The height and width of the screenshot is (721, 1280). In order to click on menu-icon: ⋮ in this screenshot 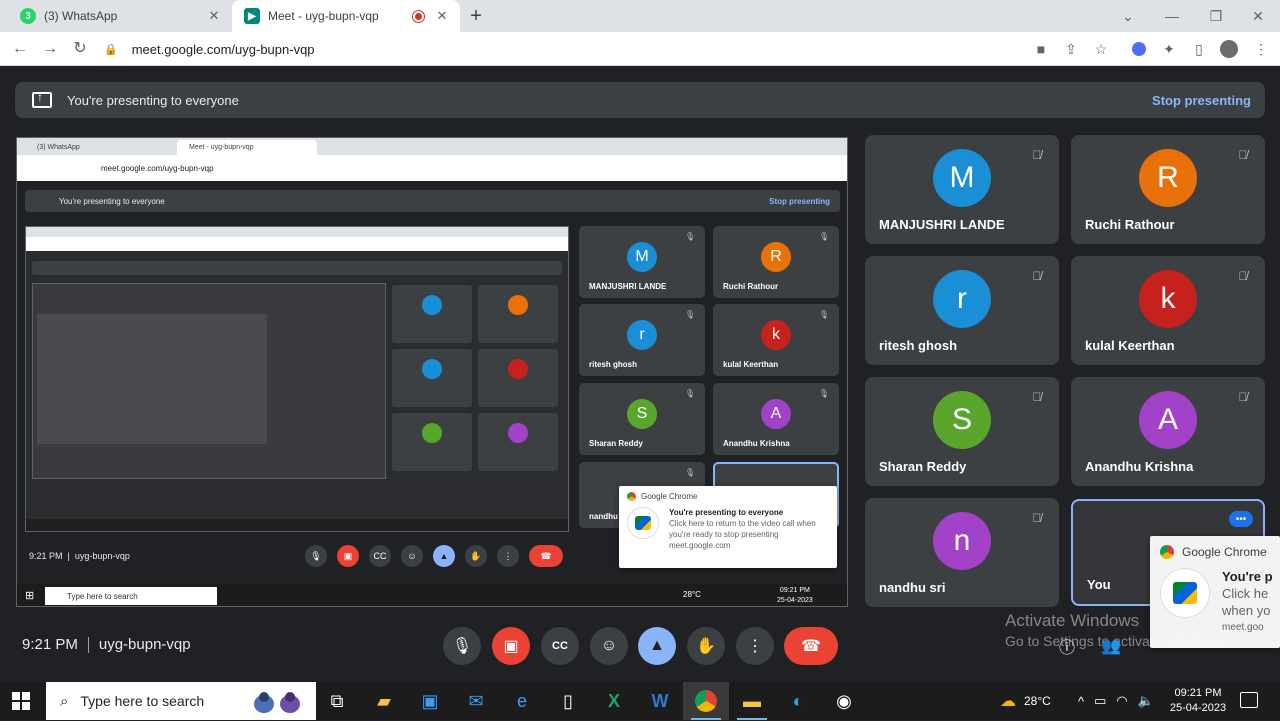, I will do `click(1261, 49)`.